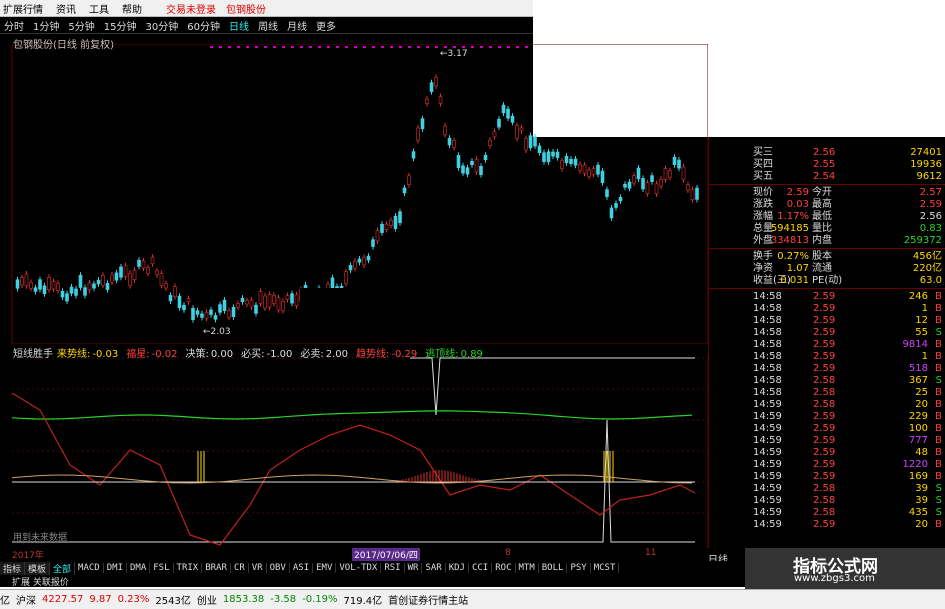 The height and width of the screenshot is (609, 945). Describe the element at coordinates (827, 297) in the screenshot. I see `tick-row: 14:58 2.59 246 B` at that location.